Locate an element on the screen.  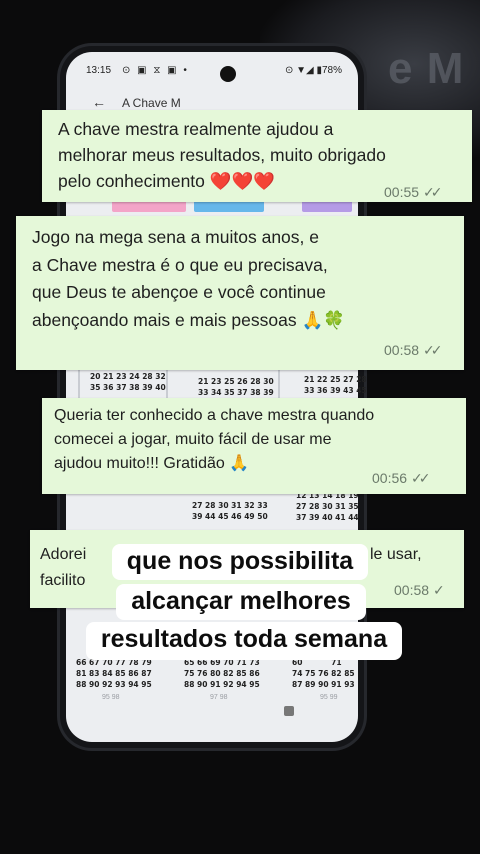
number-block-c: 21 22 25 27 28 33 36 39 43 45 is located at coordinates (335, 385).